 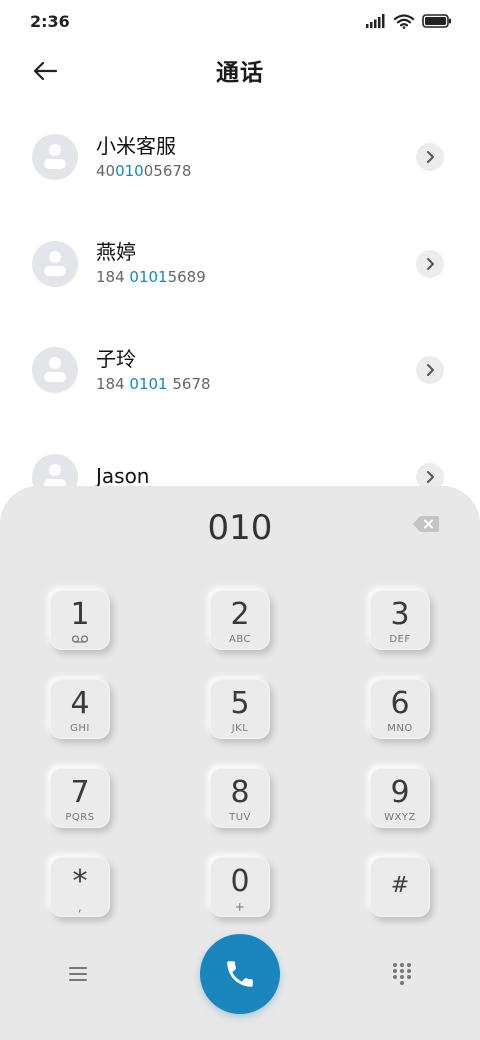 What do you see at coordinates (116, 252) in the screenshot?
I see `contact-name: 燕婷` at bounding box center [116, 252].